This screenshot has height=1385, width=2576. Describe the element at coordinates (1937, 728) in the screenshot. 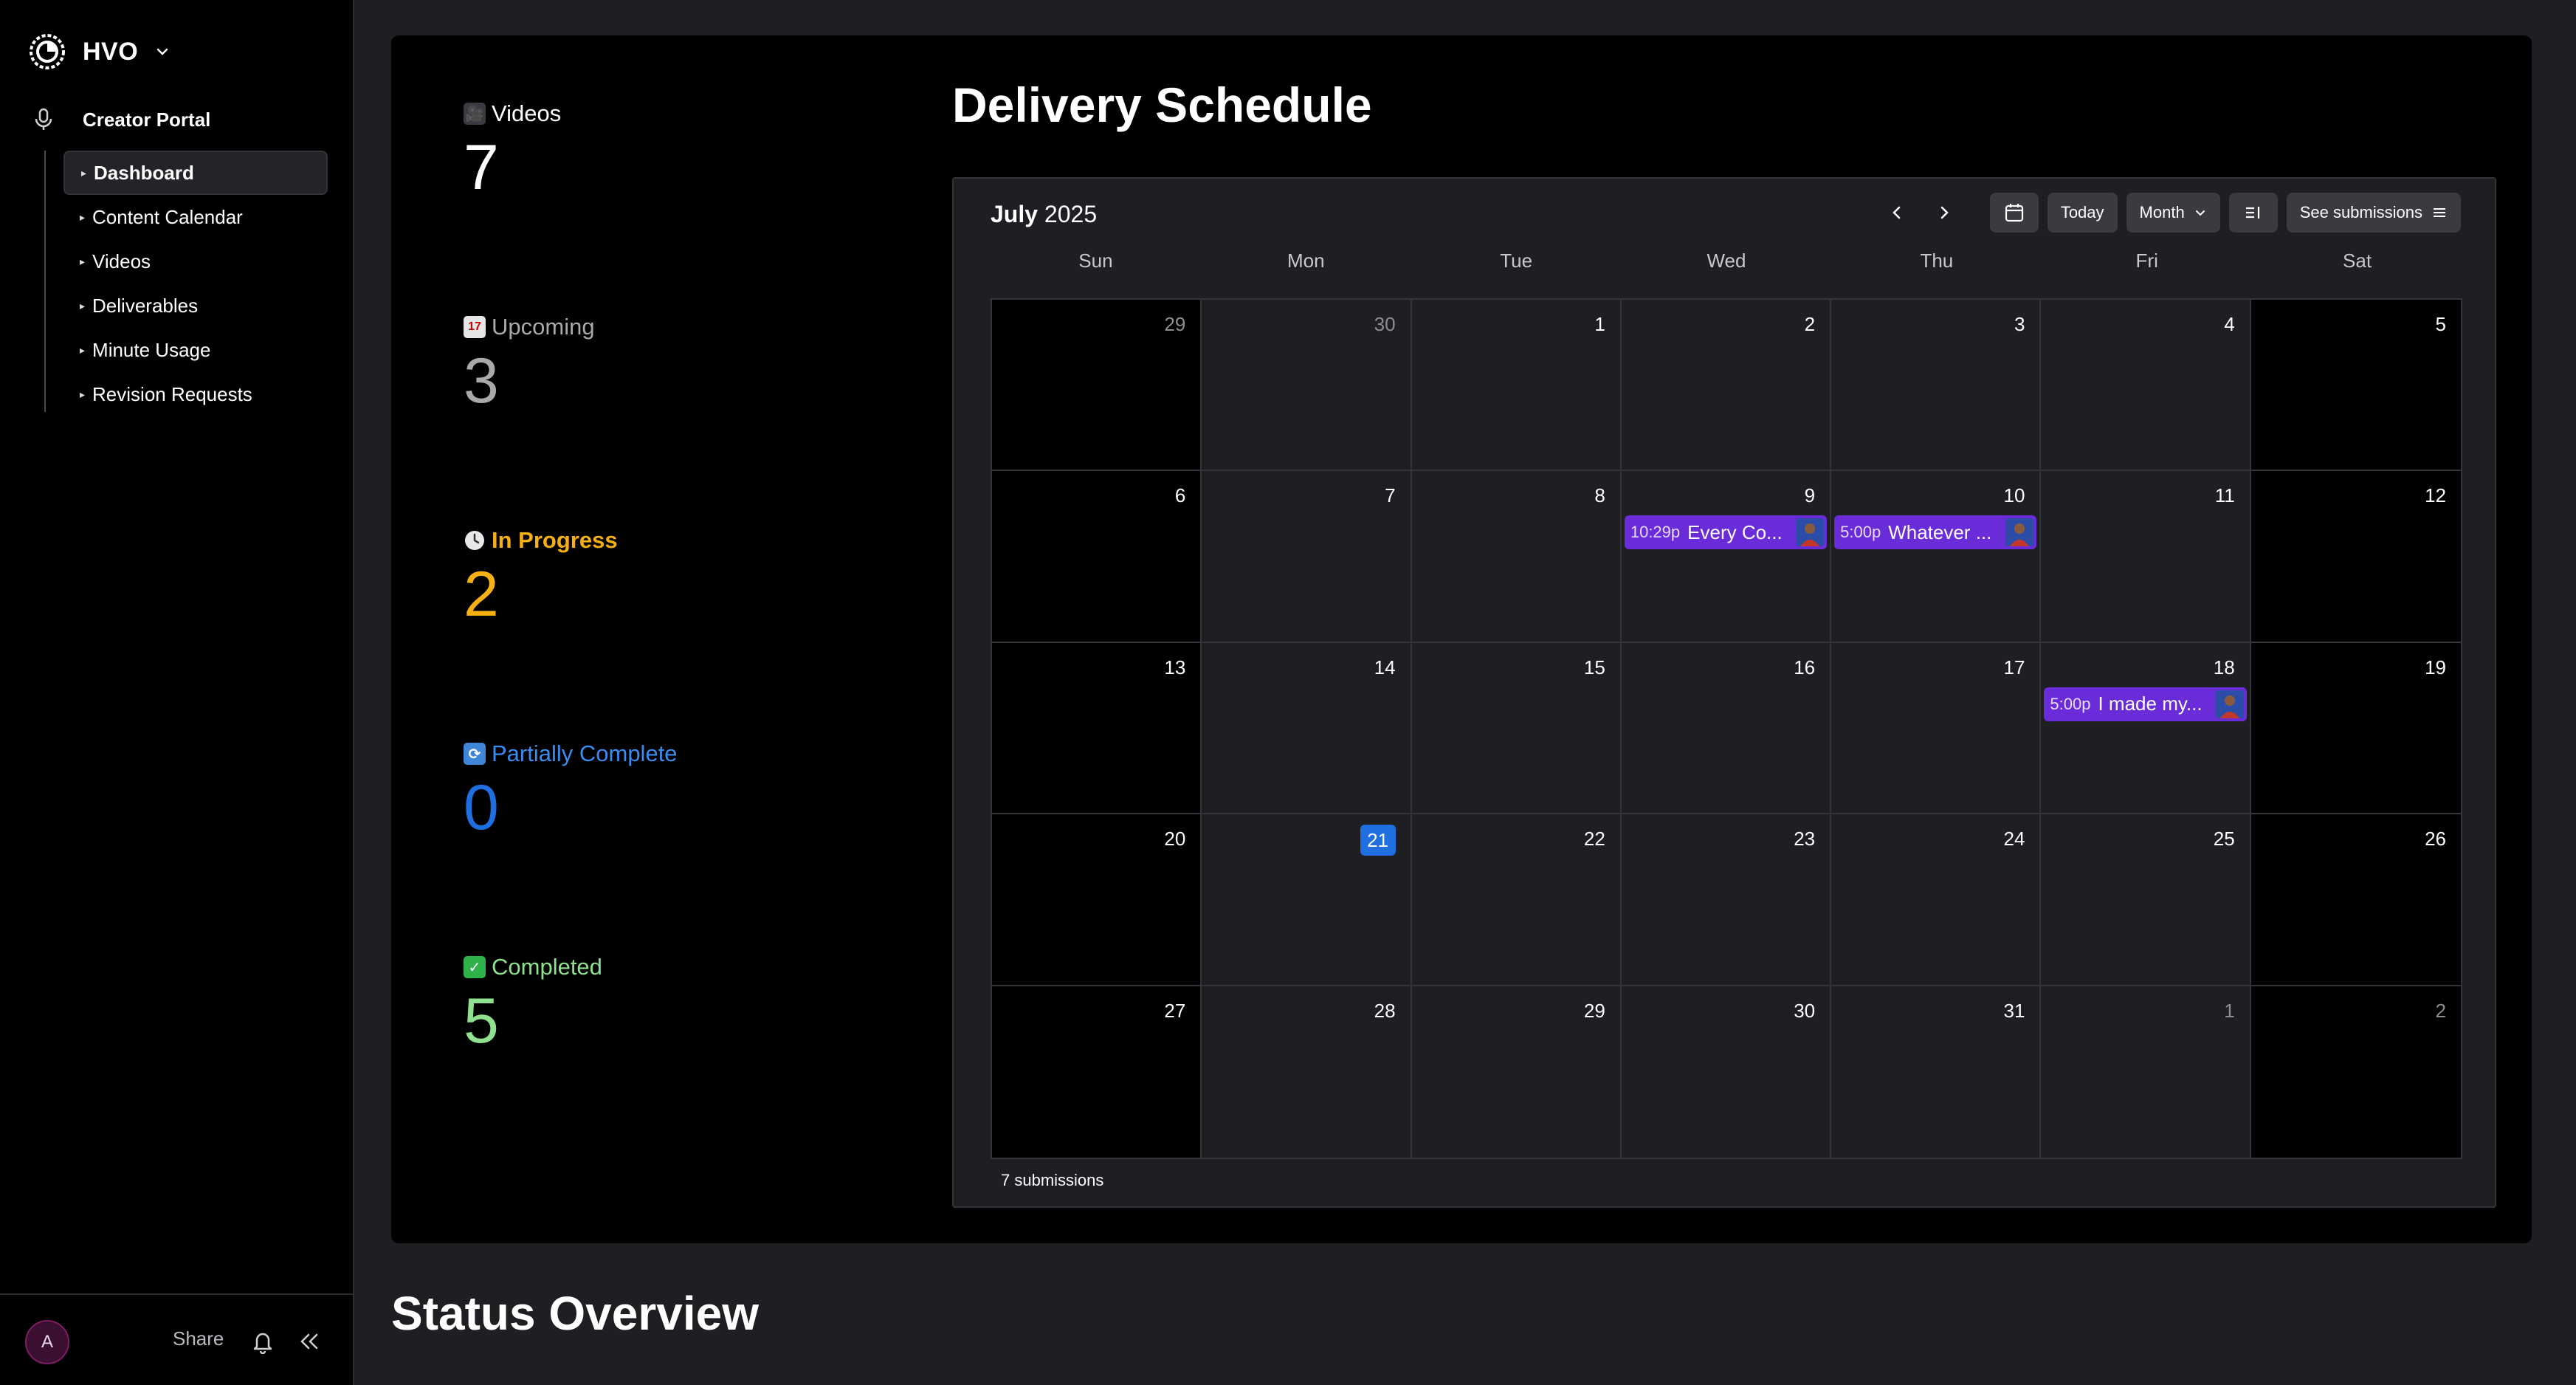

I see `calendar-day: 17` at that location.